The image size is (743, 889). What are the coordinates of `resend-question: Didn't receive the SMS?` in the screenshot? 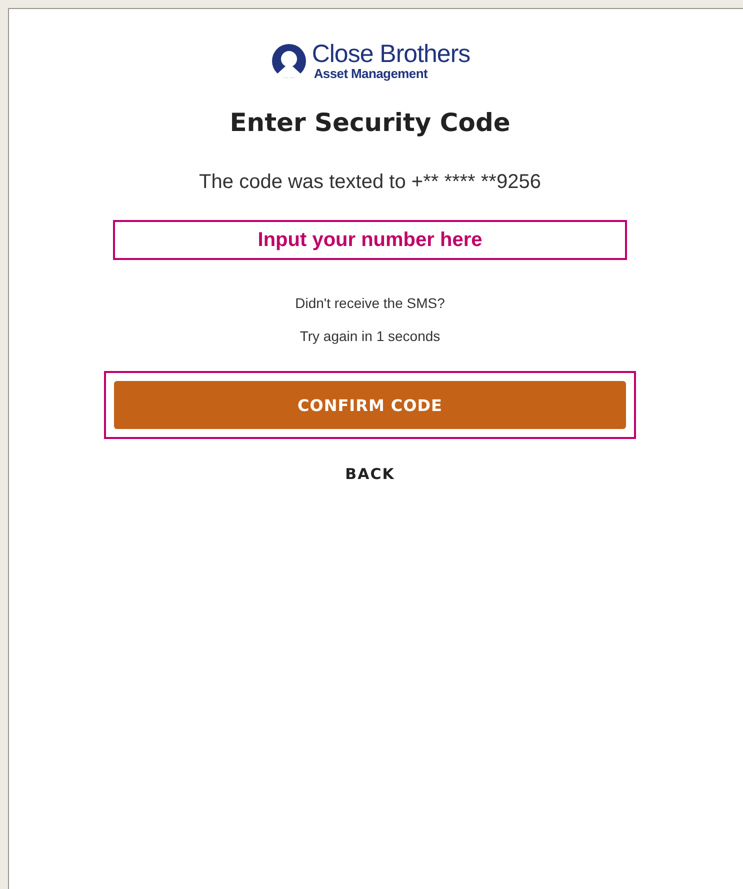 It's located at (370, 303).